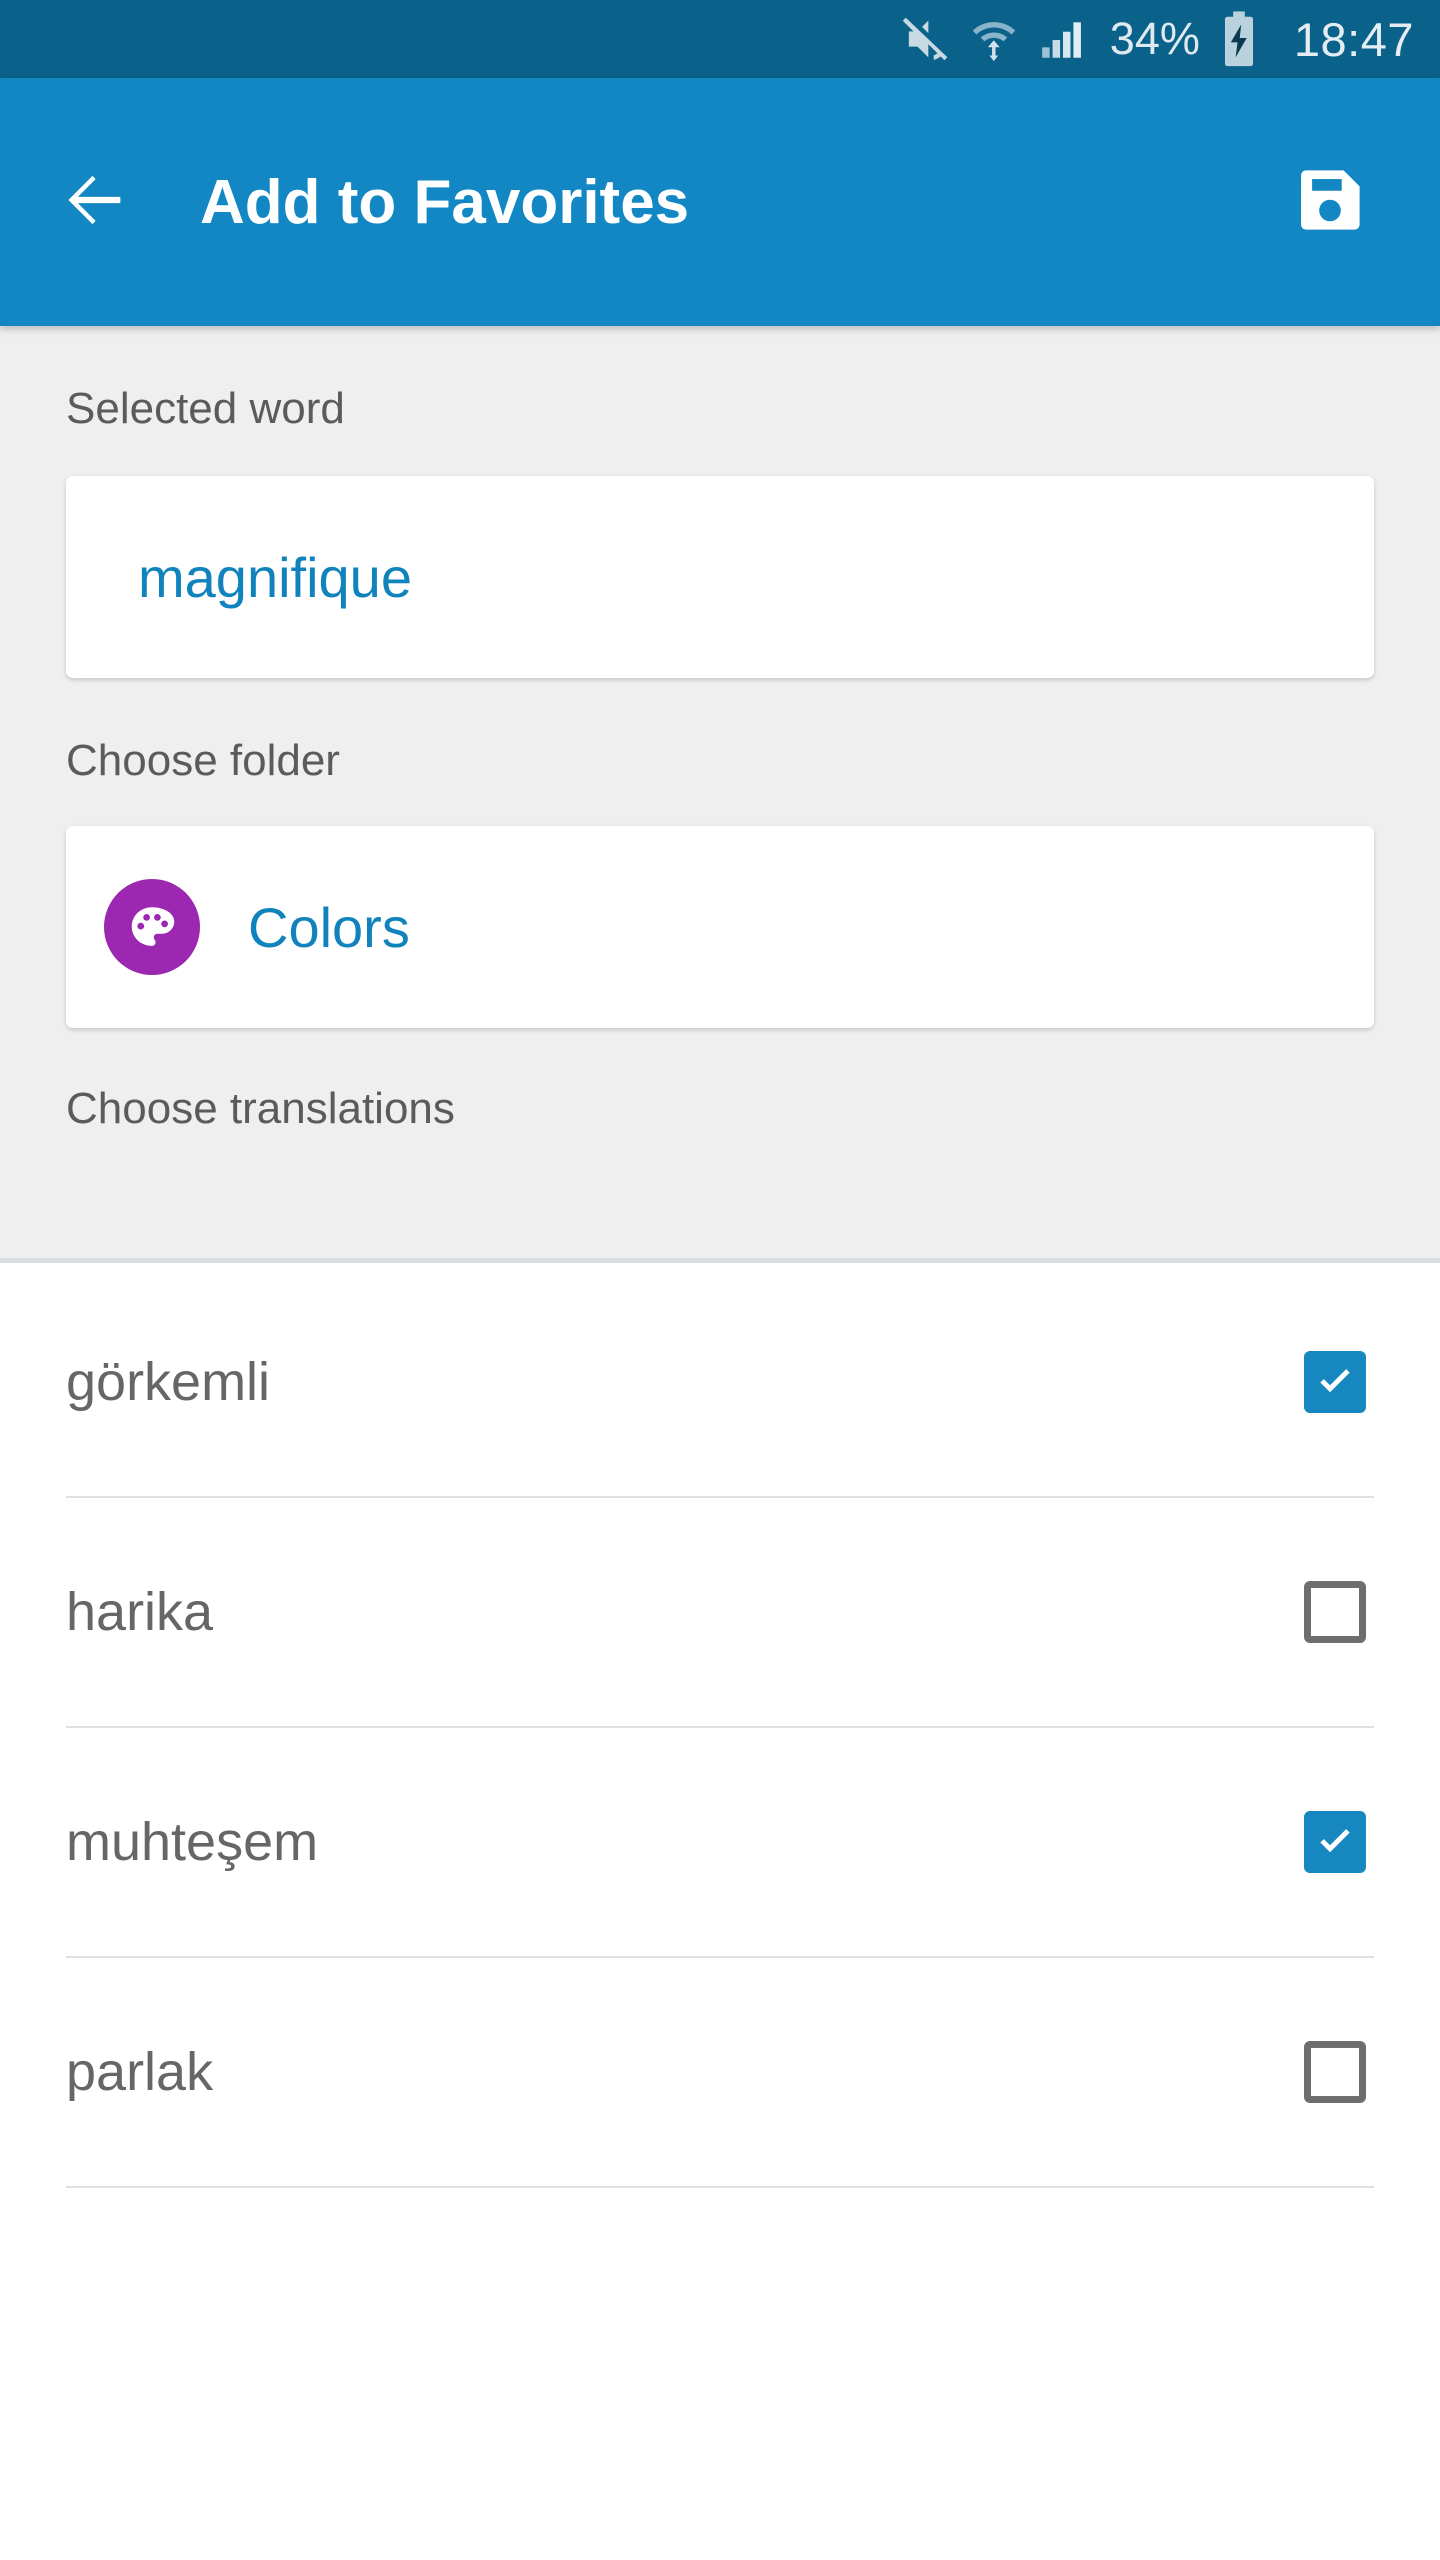  I want to click on choose-folder-label: Choose folder, so click(203, 760).